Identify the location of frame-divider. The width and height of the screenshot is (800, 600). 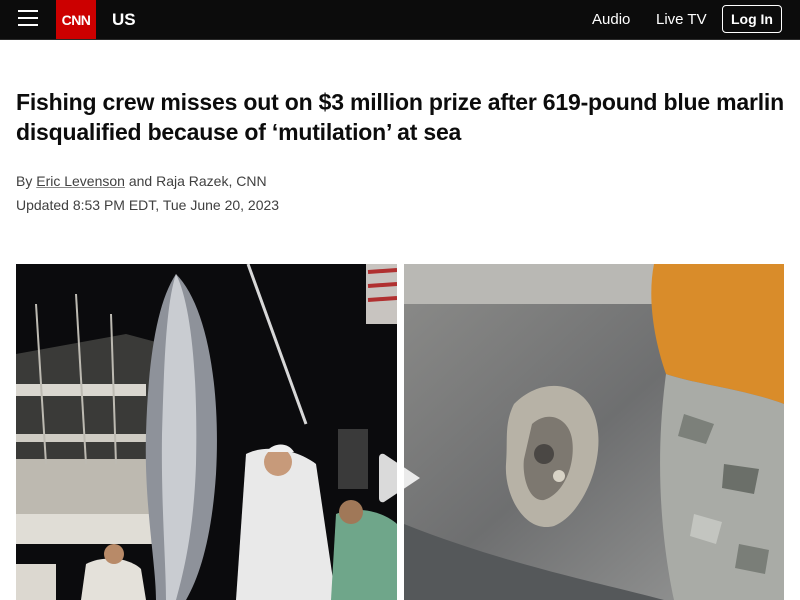
(400, 432).